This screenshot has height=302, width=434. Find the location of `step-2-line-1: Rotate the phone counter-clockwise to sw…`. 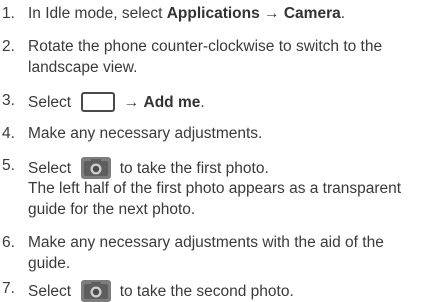

step-2-line-1: Rotate the phone counter-clockwise to sw… is located at coordinates (205, 46).